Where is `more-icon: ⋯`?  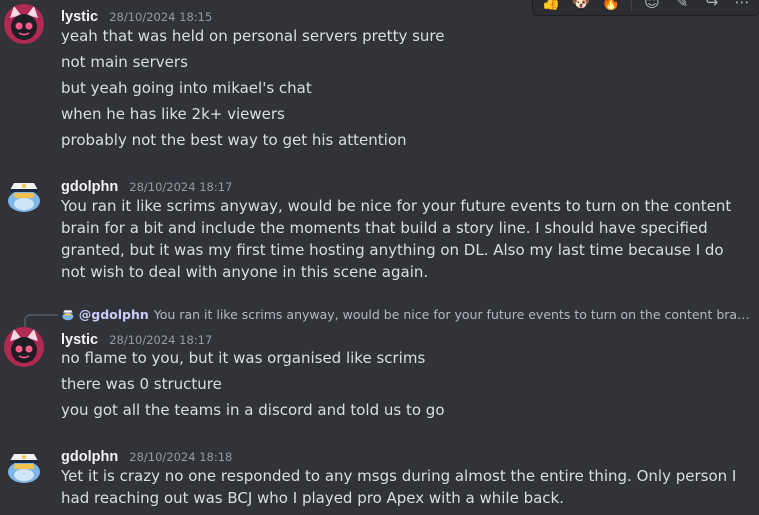
more-icon: ⋯ is located at coordinates (742, 6).